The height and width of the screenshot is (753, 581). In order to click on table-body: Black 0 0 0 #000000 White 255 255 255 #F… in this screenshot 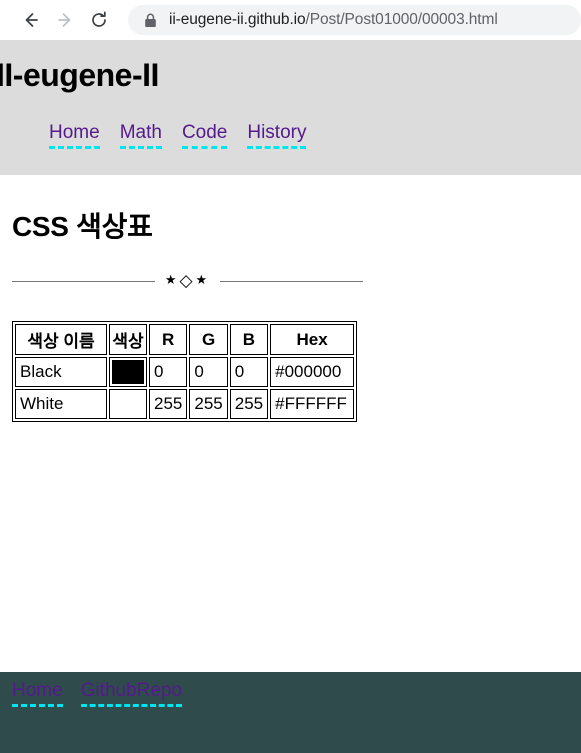, I will do `click(185, 388)`.